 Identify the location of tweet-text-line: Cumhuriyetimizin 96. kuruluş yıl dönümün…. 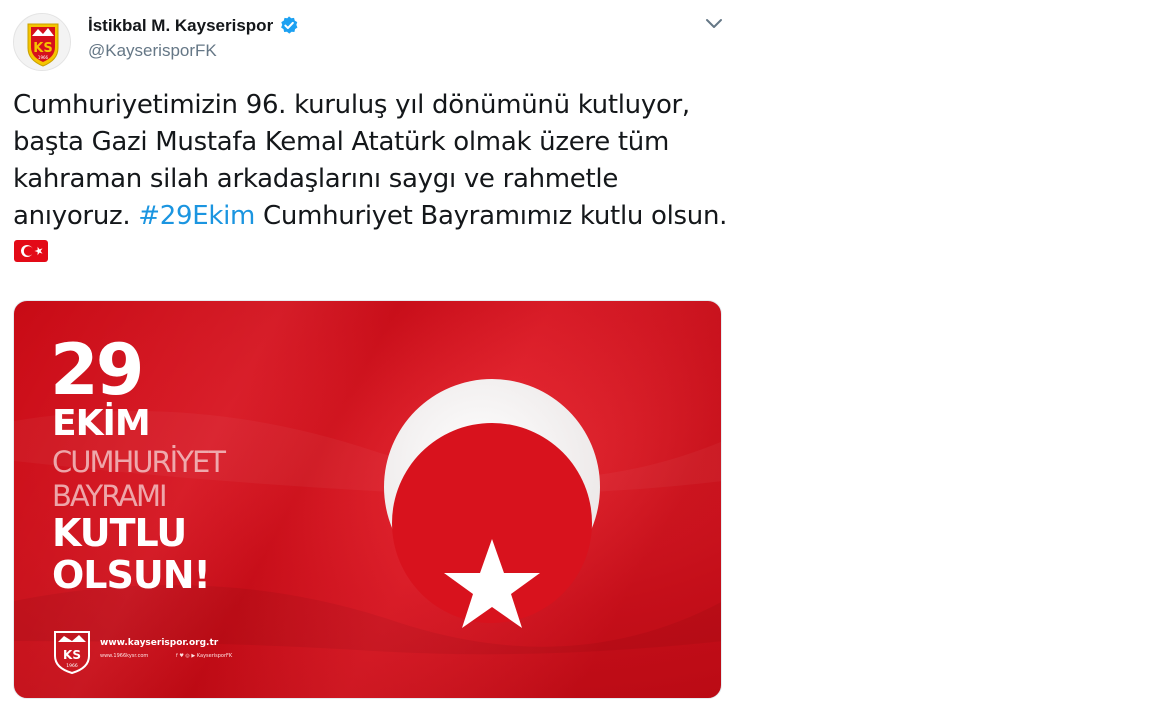
(351, 105).